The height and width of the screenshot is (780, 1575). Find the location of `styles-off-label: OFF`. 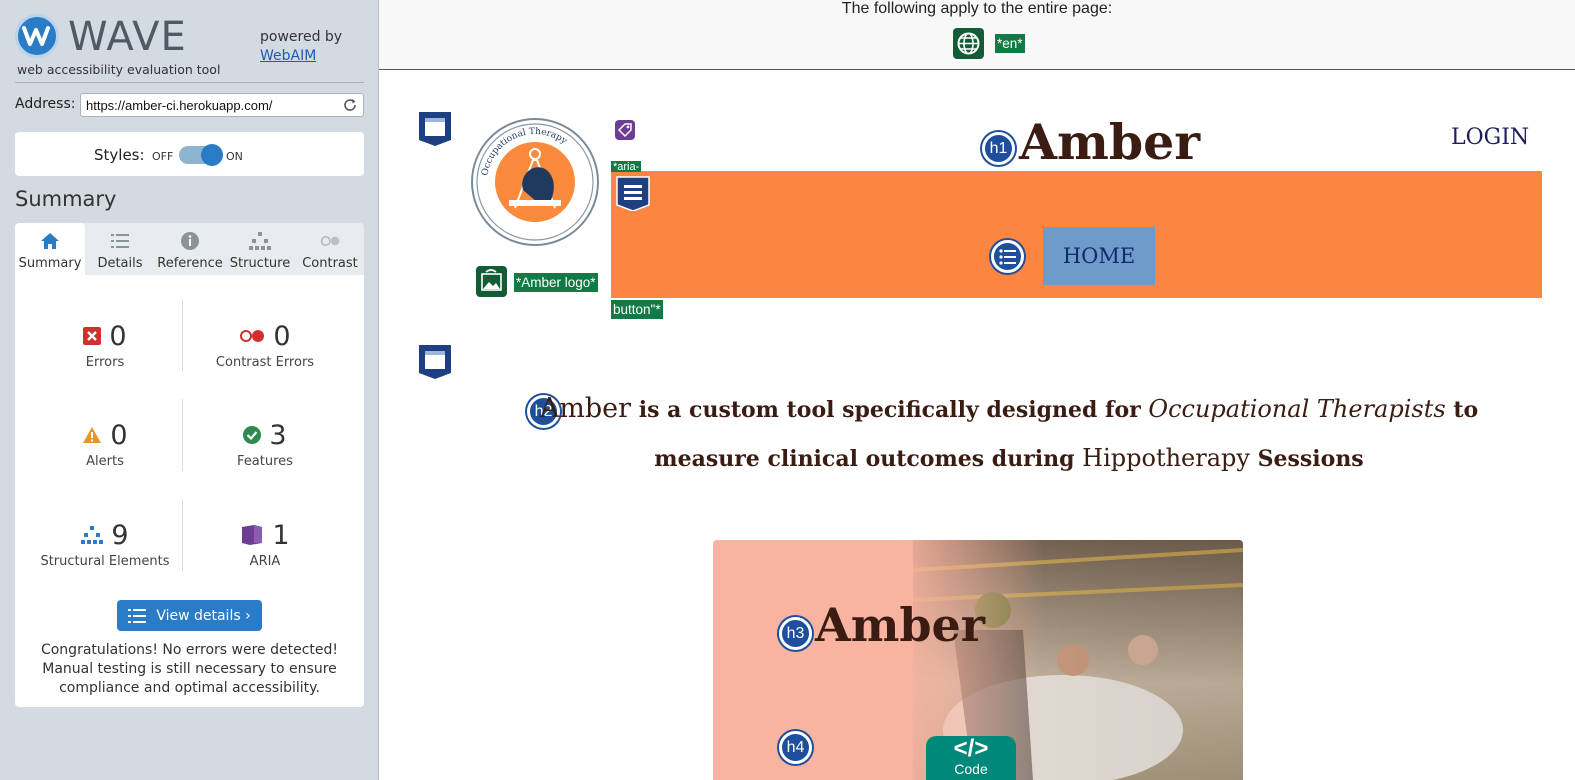

styles-off-label: OFF is located at coordinates (163, 156).